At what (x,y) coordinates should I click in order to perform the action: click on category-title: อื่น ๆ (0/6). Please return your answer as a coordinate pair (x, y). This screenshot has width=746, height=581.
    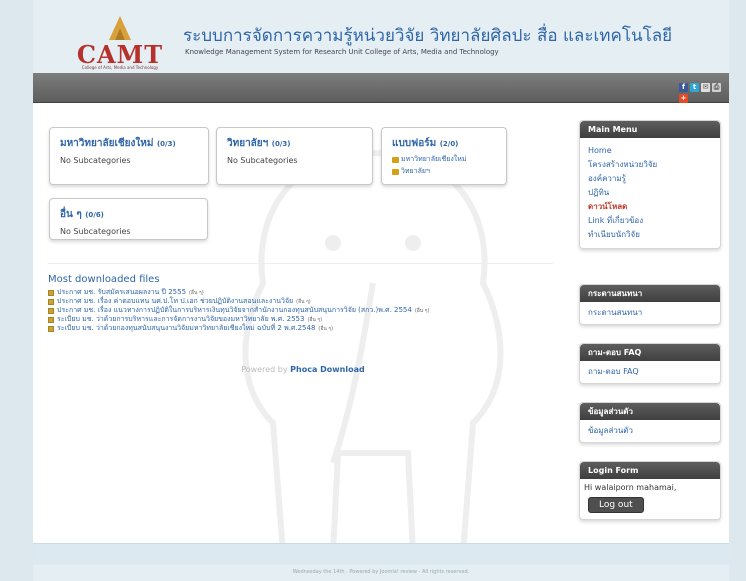
    Looking at the image, I should click on (128, 214).